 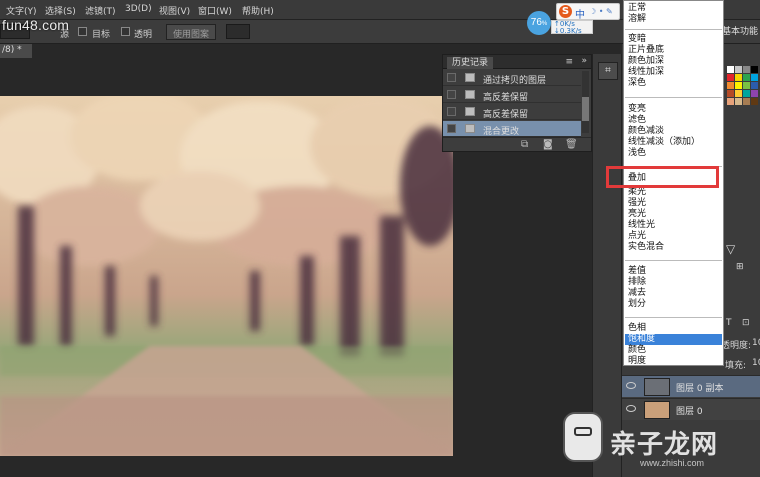 What do you see at coordinates (646, 61) in the screenshot?
I see `blend-color-burn: 颜色加深` at bounding box center [646, 61].